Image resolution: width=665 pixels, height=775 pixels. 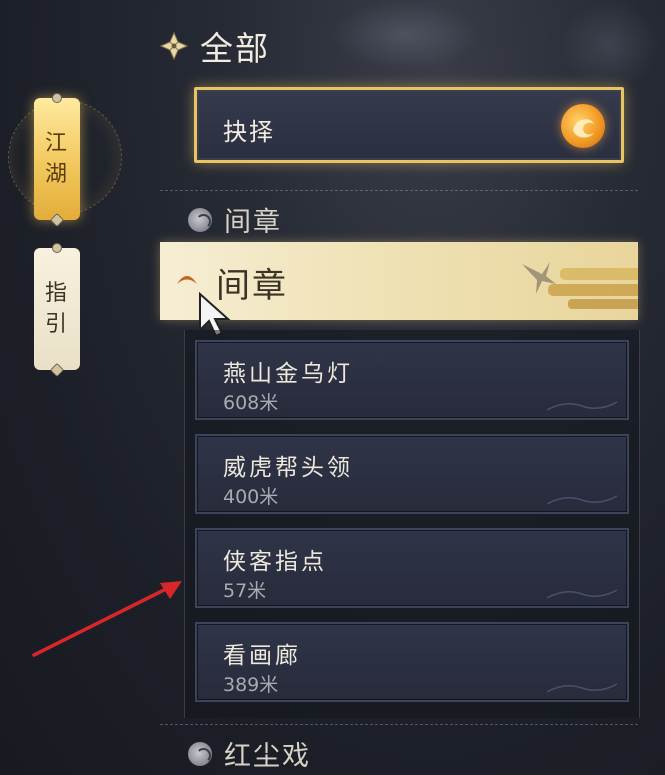 What do you see at coordinates (409, 125) in the screenshot?
I see `choice-quest-card: 抉择` at bounding box center [409, 125].